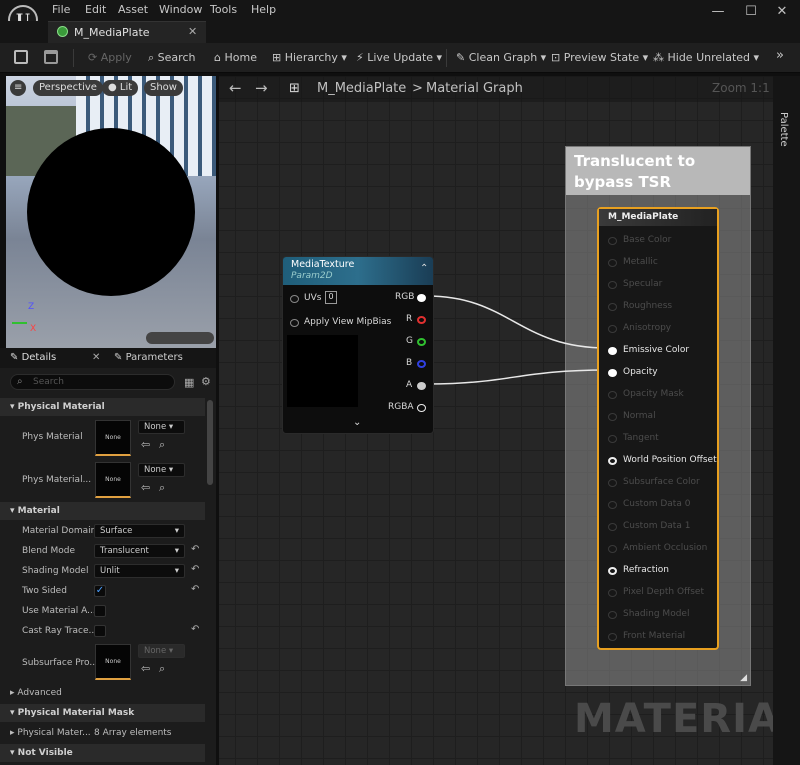 The height and width of the screenshot is (765, 800). What do you see at coordinates (61, 9) in the screenshot?
I see `menu-file: File` at bounding box center [61, 9].